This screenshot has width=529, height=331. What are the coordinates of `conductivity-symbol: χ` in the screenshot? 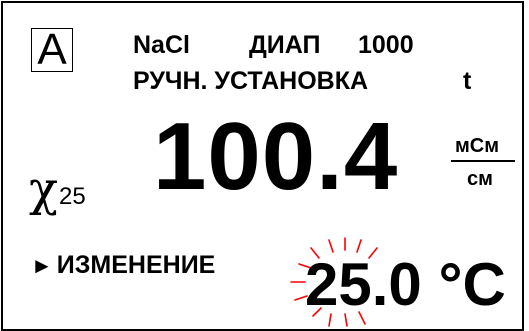 It's located at (44, 189).